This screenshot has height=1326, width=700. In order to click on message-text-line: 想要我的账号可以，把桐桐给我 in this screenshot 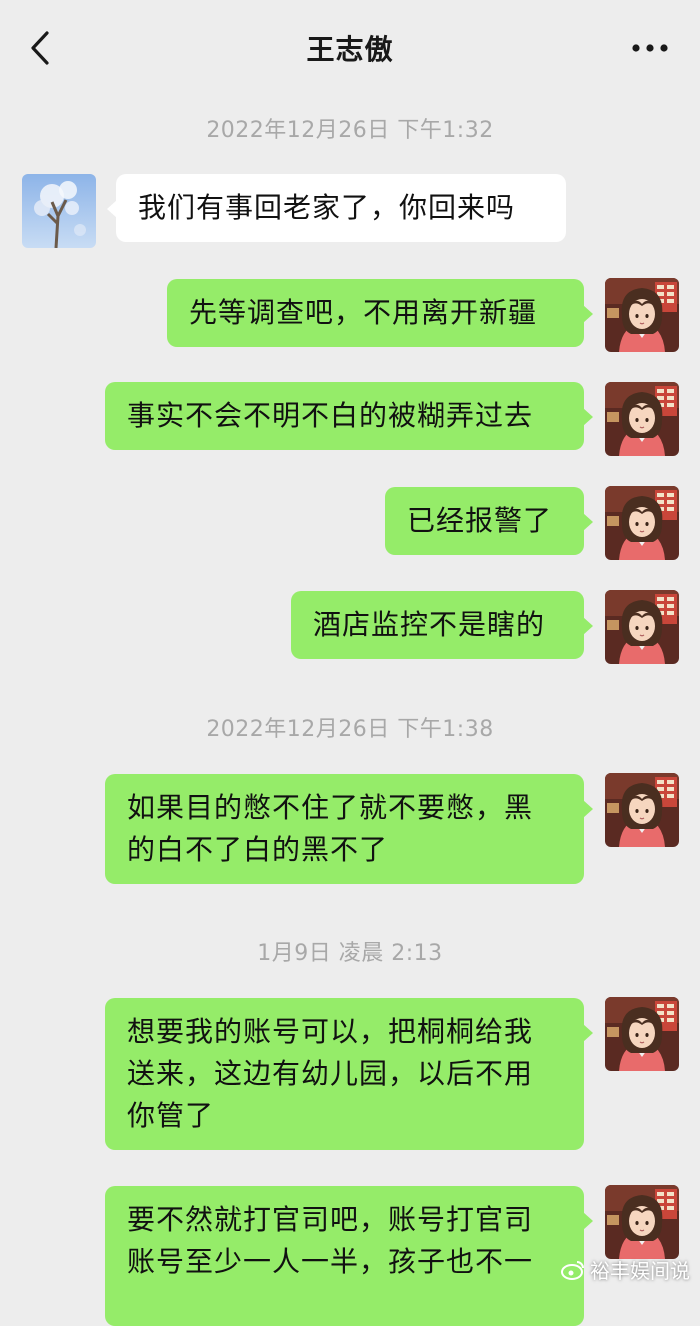, I will do `click(330, 1031)`.